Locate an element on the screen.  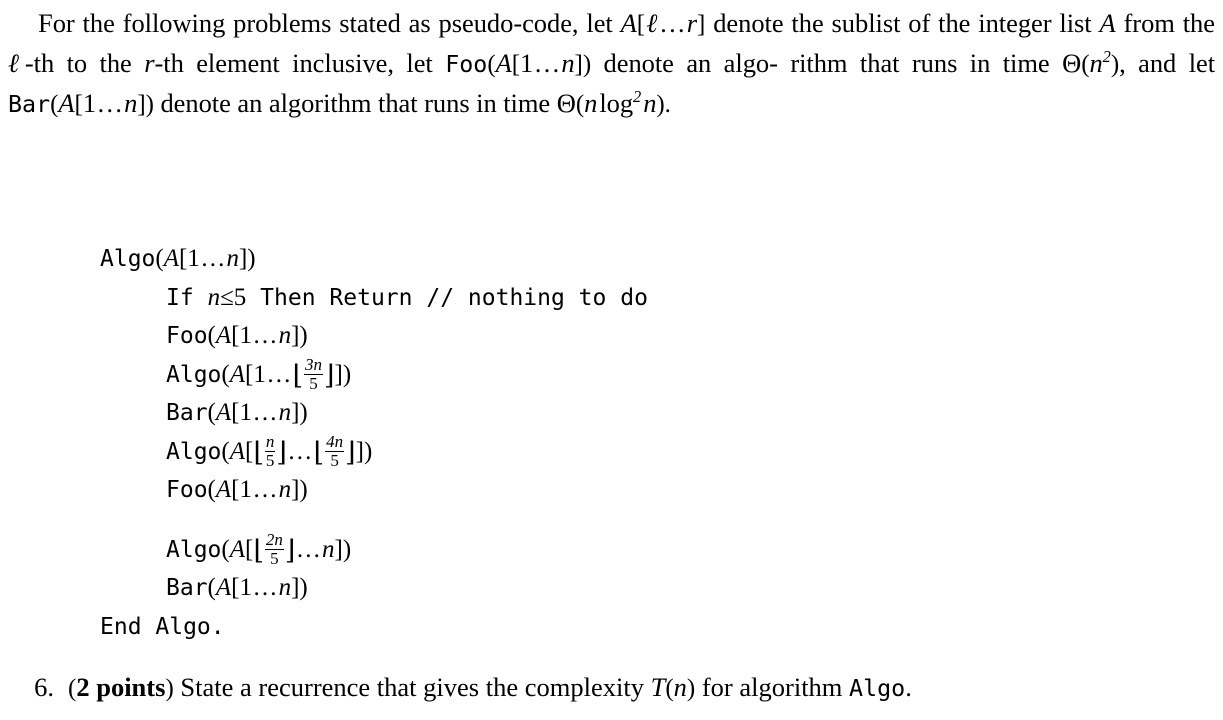
r-var: r is located at coordinates (149, 63).